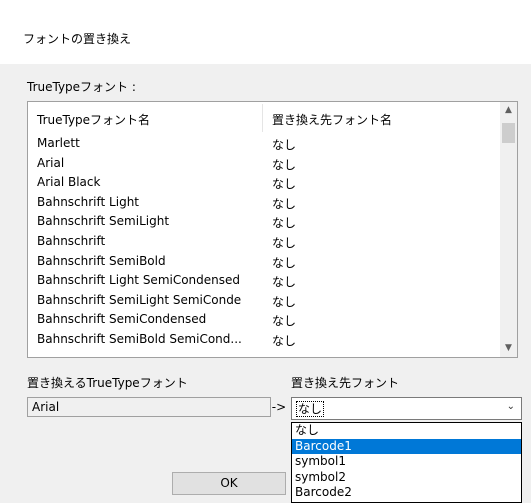 This screenshot has width=531, height=503. What do you see at coordinates (229, 483) in the screenshot?
I see `ok-button: OK` at bounding box center [229, 483].